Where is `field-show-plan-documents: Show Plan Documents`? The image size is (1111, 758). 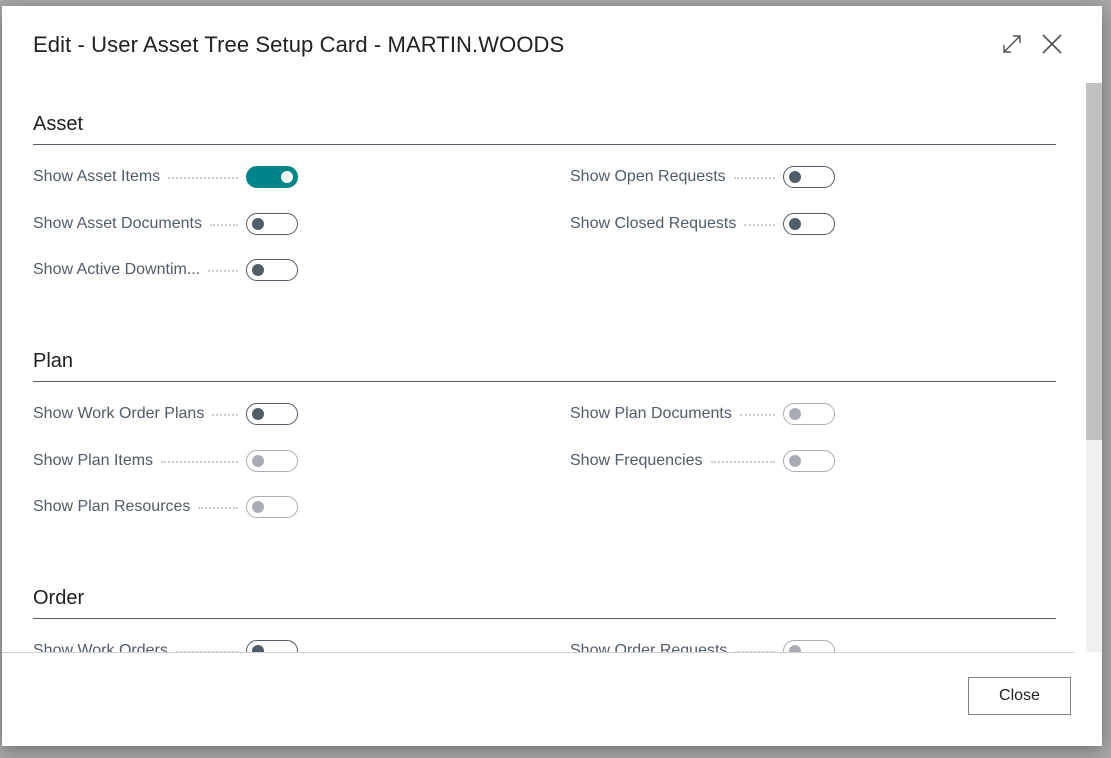
field-show-plan-documents: Show Plan Documents is located at coordinates (702, 414).